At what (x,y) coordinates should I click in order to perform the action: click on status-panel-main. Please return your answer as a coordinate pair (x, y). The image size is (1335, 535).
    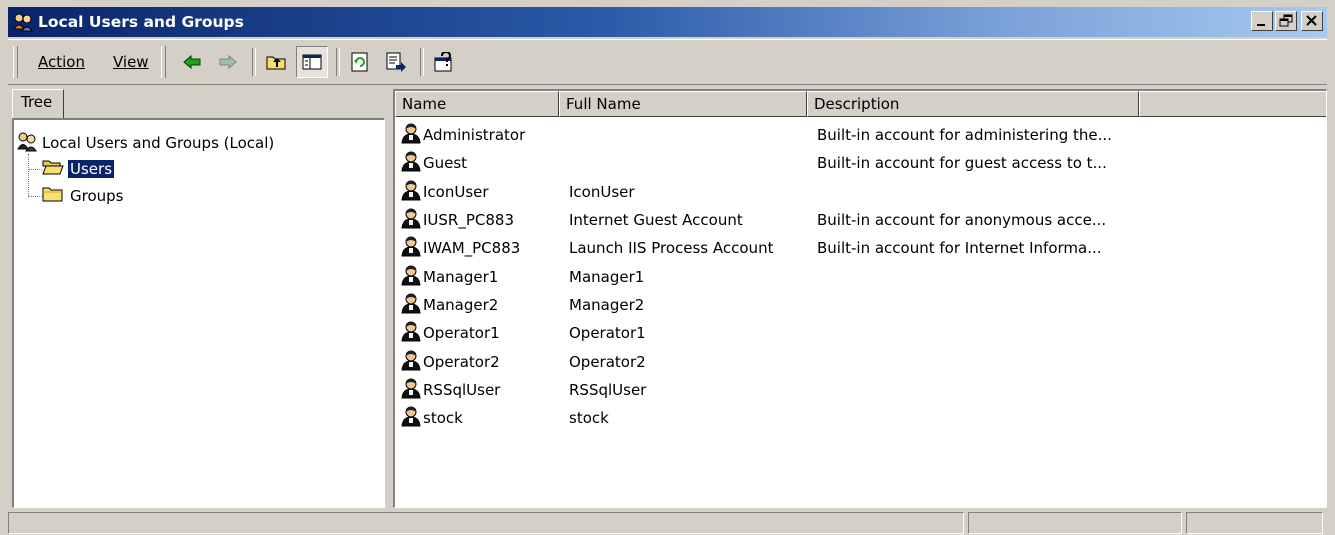
    Looking at the image, I should click on (486, 523).